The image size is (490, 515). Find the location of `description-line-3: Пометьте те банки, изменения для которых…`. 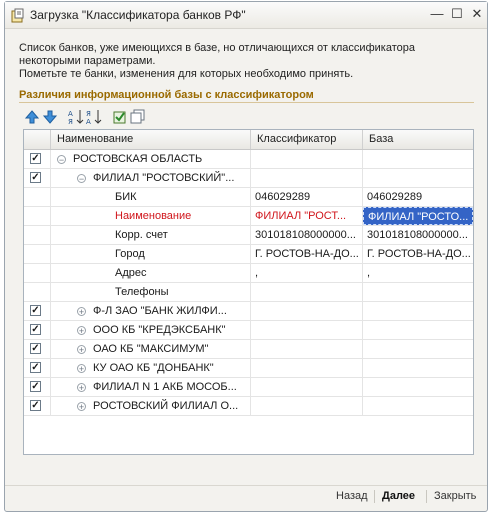

description-line-3: Пометьте те банки, изменения для которых… is located at coordinates (186, 74).